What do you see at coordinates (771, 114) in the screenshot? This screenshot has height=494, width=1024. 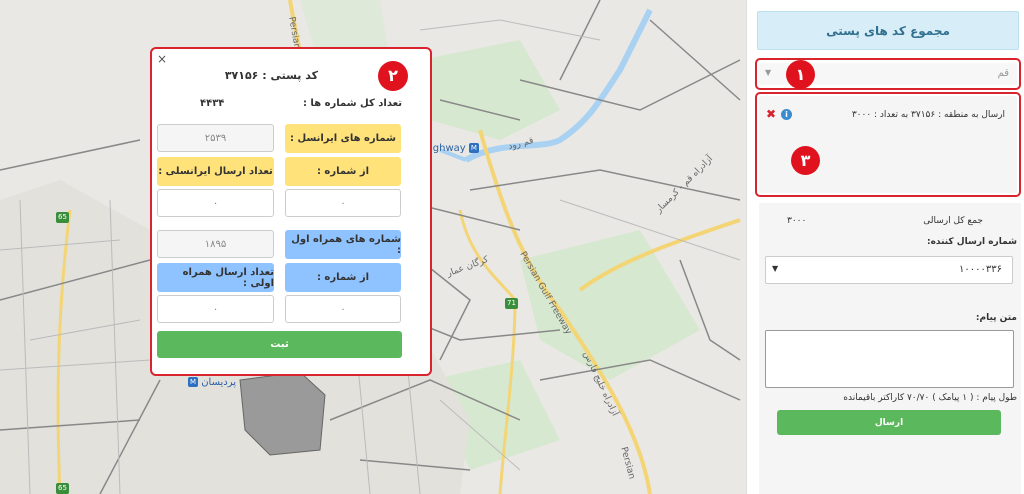 I see `delete-icon: ✖` at bounding box center [771, 114].